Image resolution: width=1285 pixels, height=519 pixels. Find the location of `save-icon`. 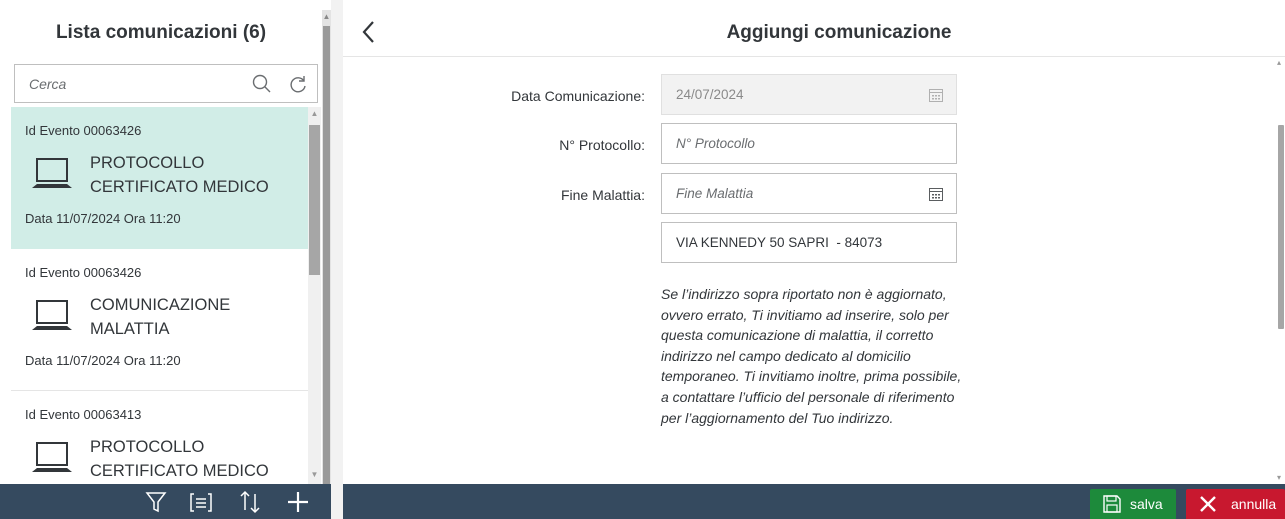

save-icon is located at coordinates (1112, 504).